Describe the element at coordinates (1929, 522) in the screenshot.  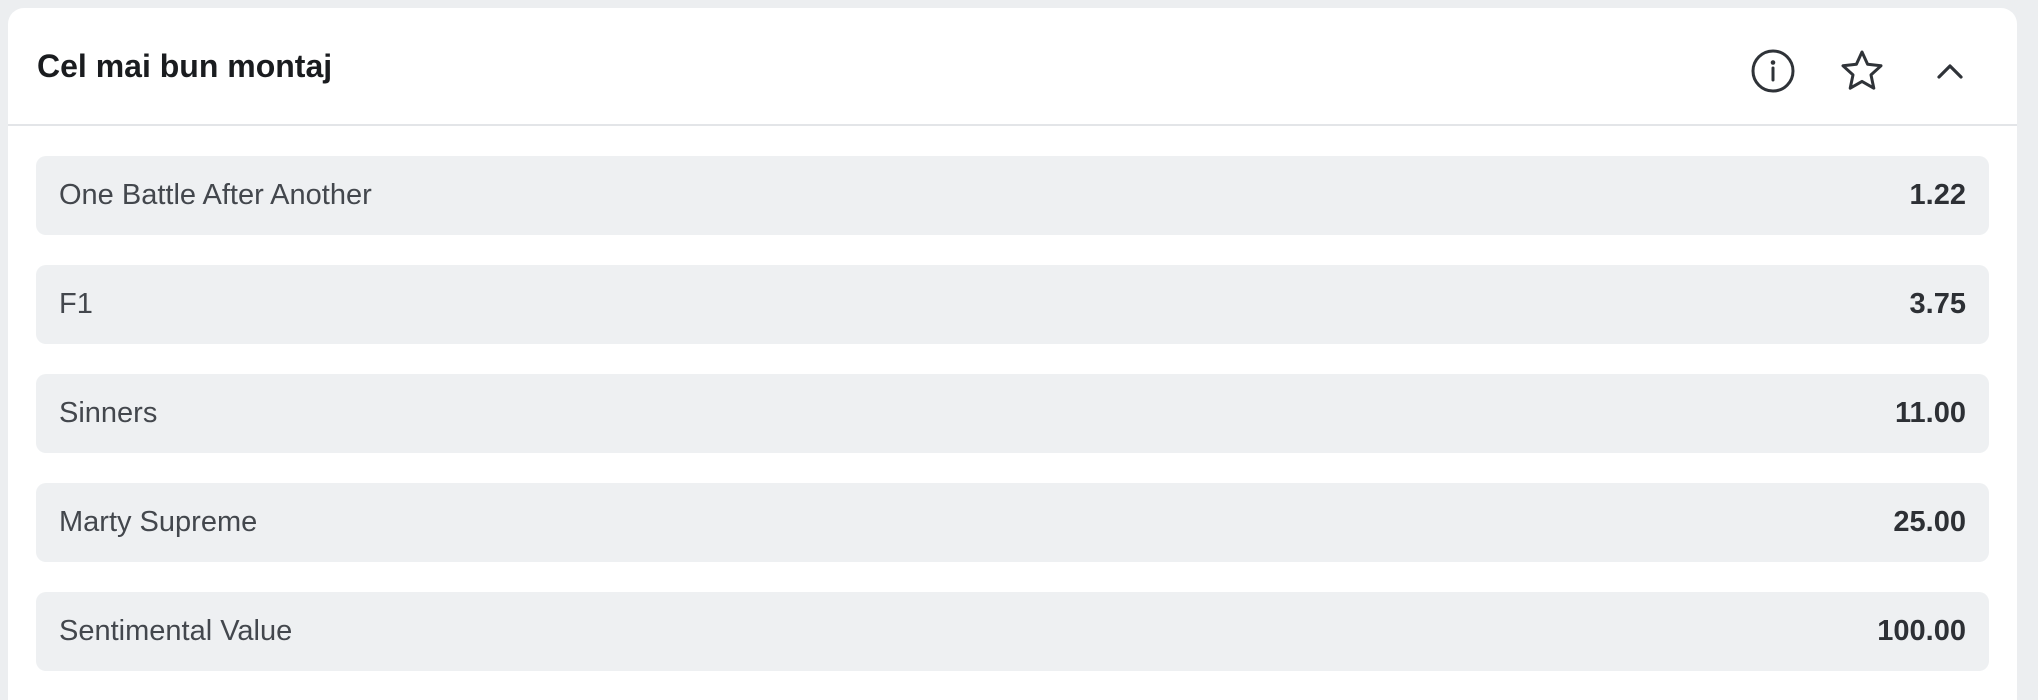
I see `selection-odds: 25.00` at that location.